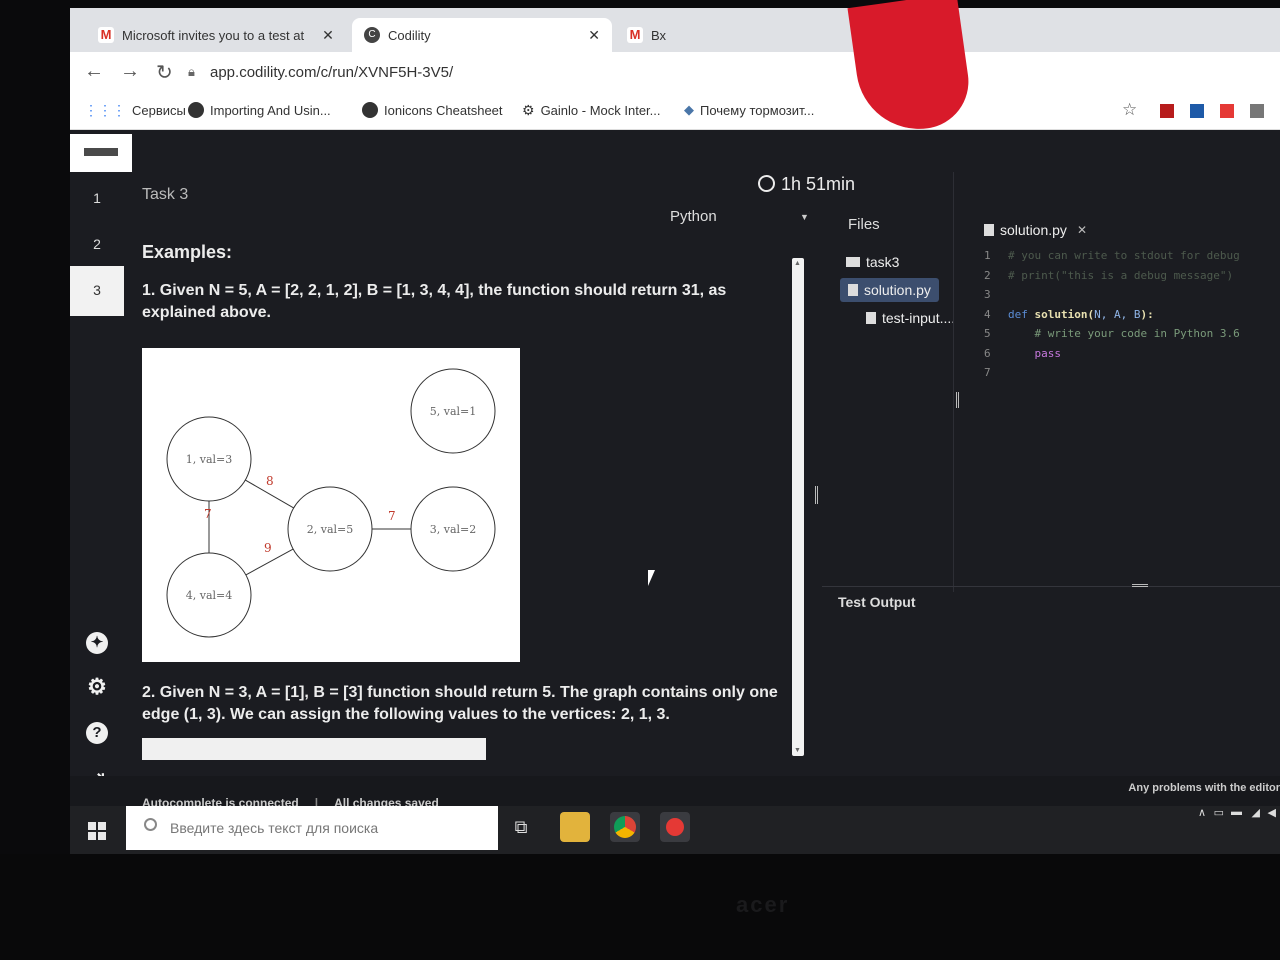  I want to click on ionicons-icon, so click(370, 110).